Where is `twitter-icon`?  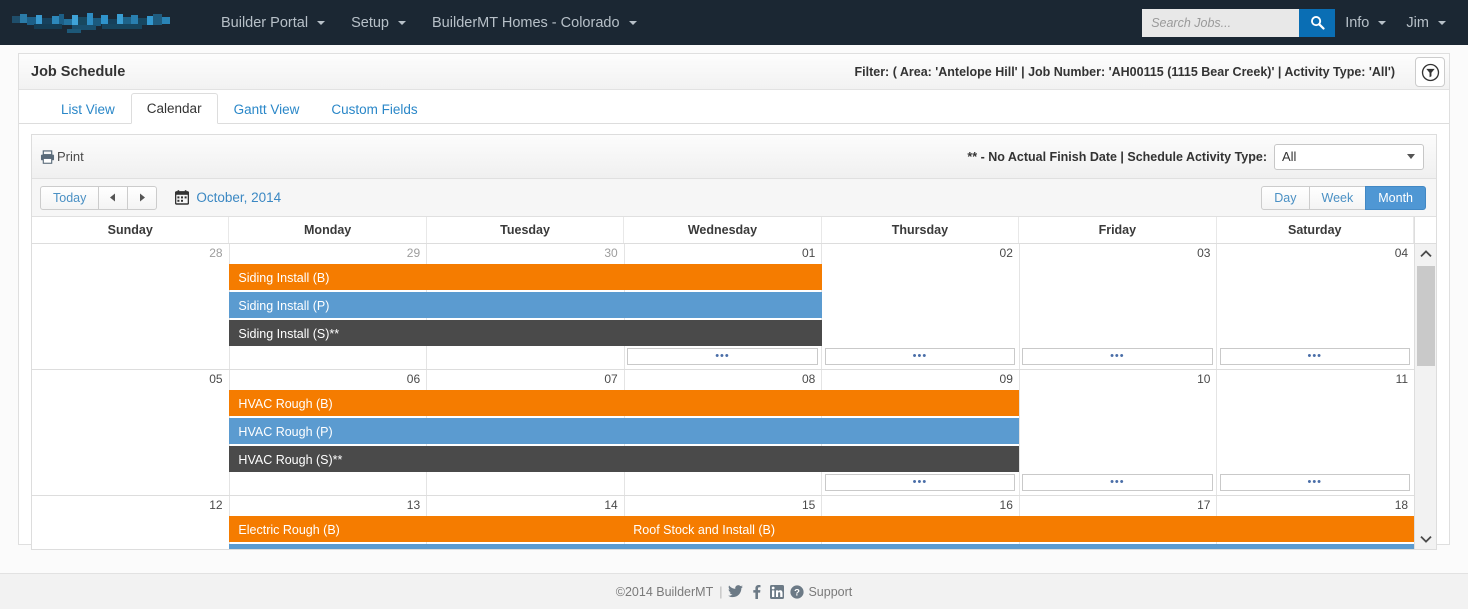
twitter-icon is located at coordinates (736, 591).